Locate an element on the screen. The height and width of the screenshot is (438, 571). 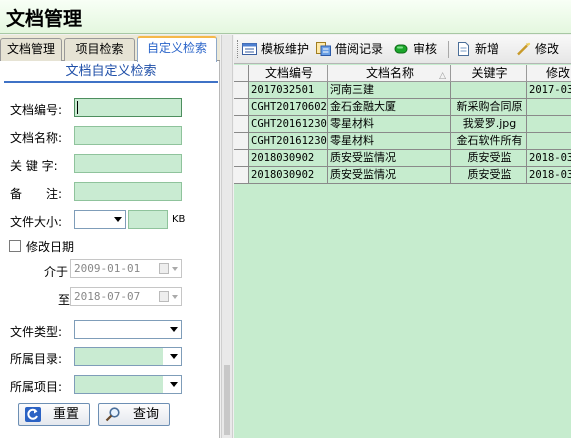
keyword-label: 关 键 字: is located at coordinates (34, 166).